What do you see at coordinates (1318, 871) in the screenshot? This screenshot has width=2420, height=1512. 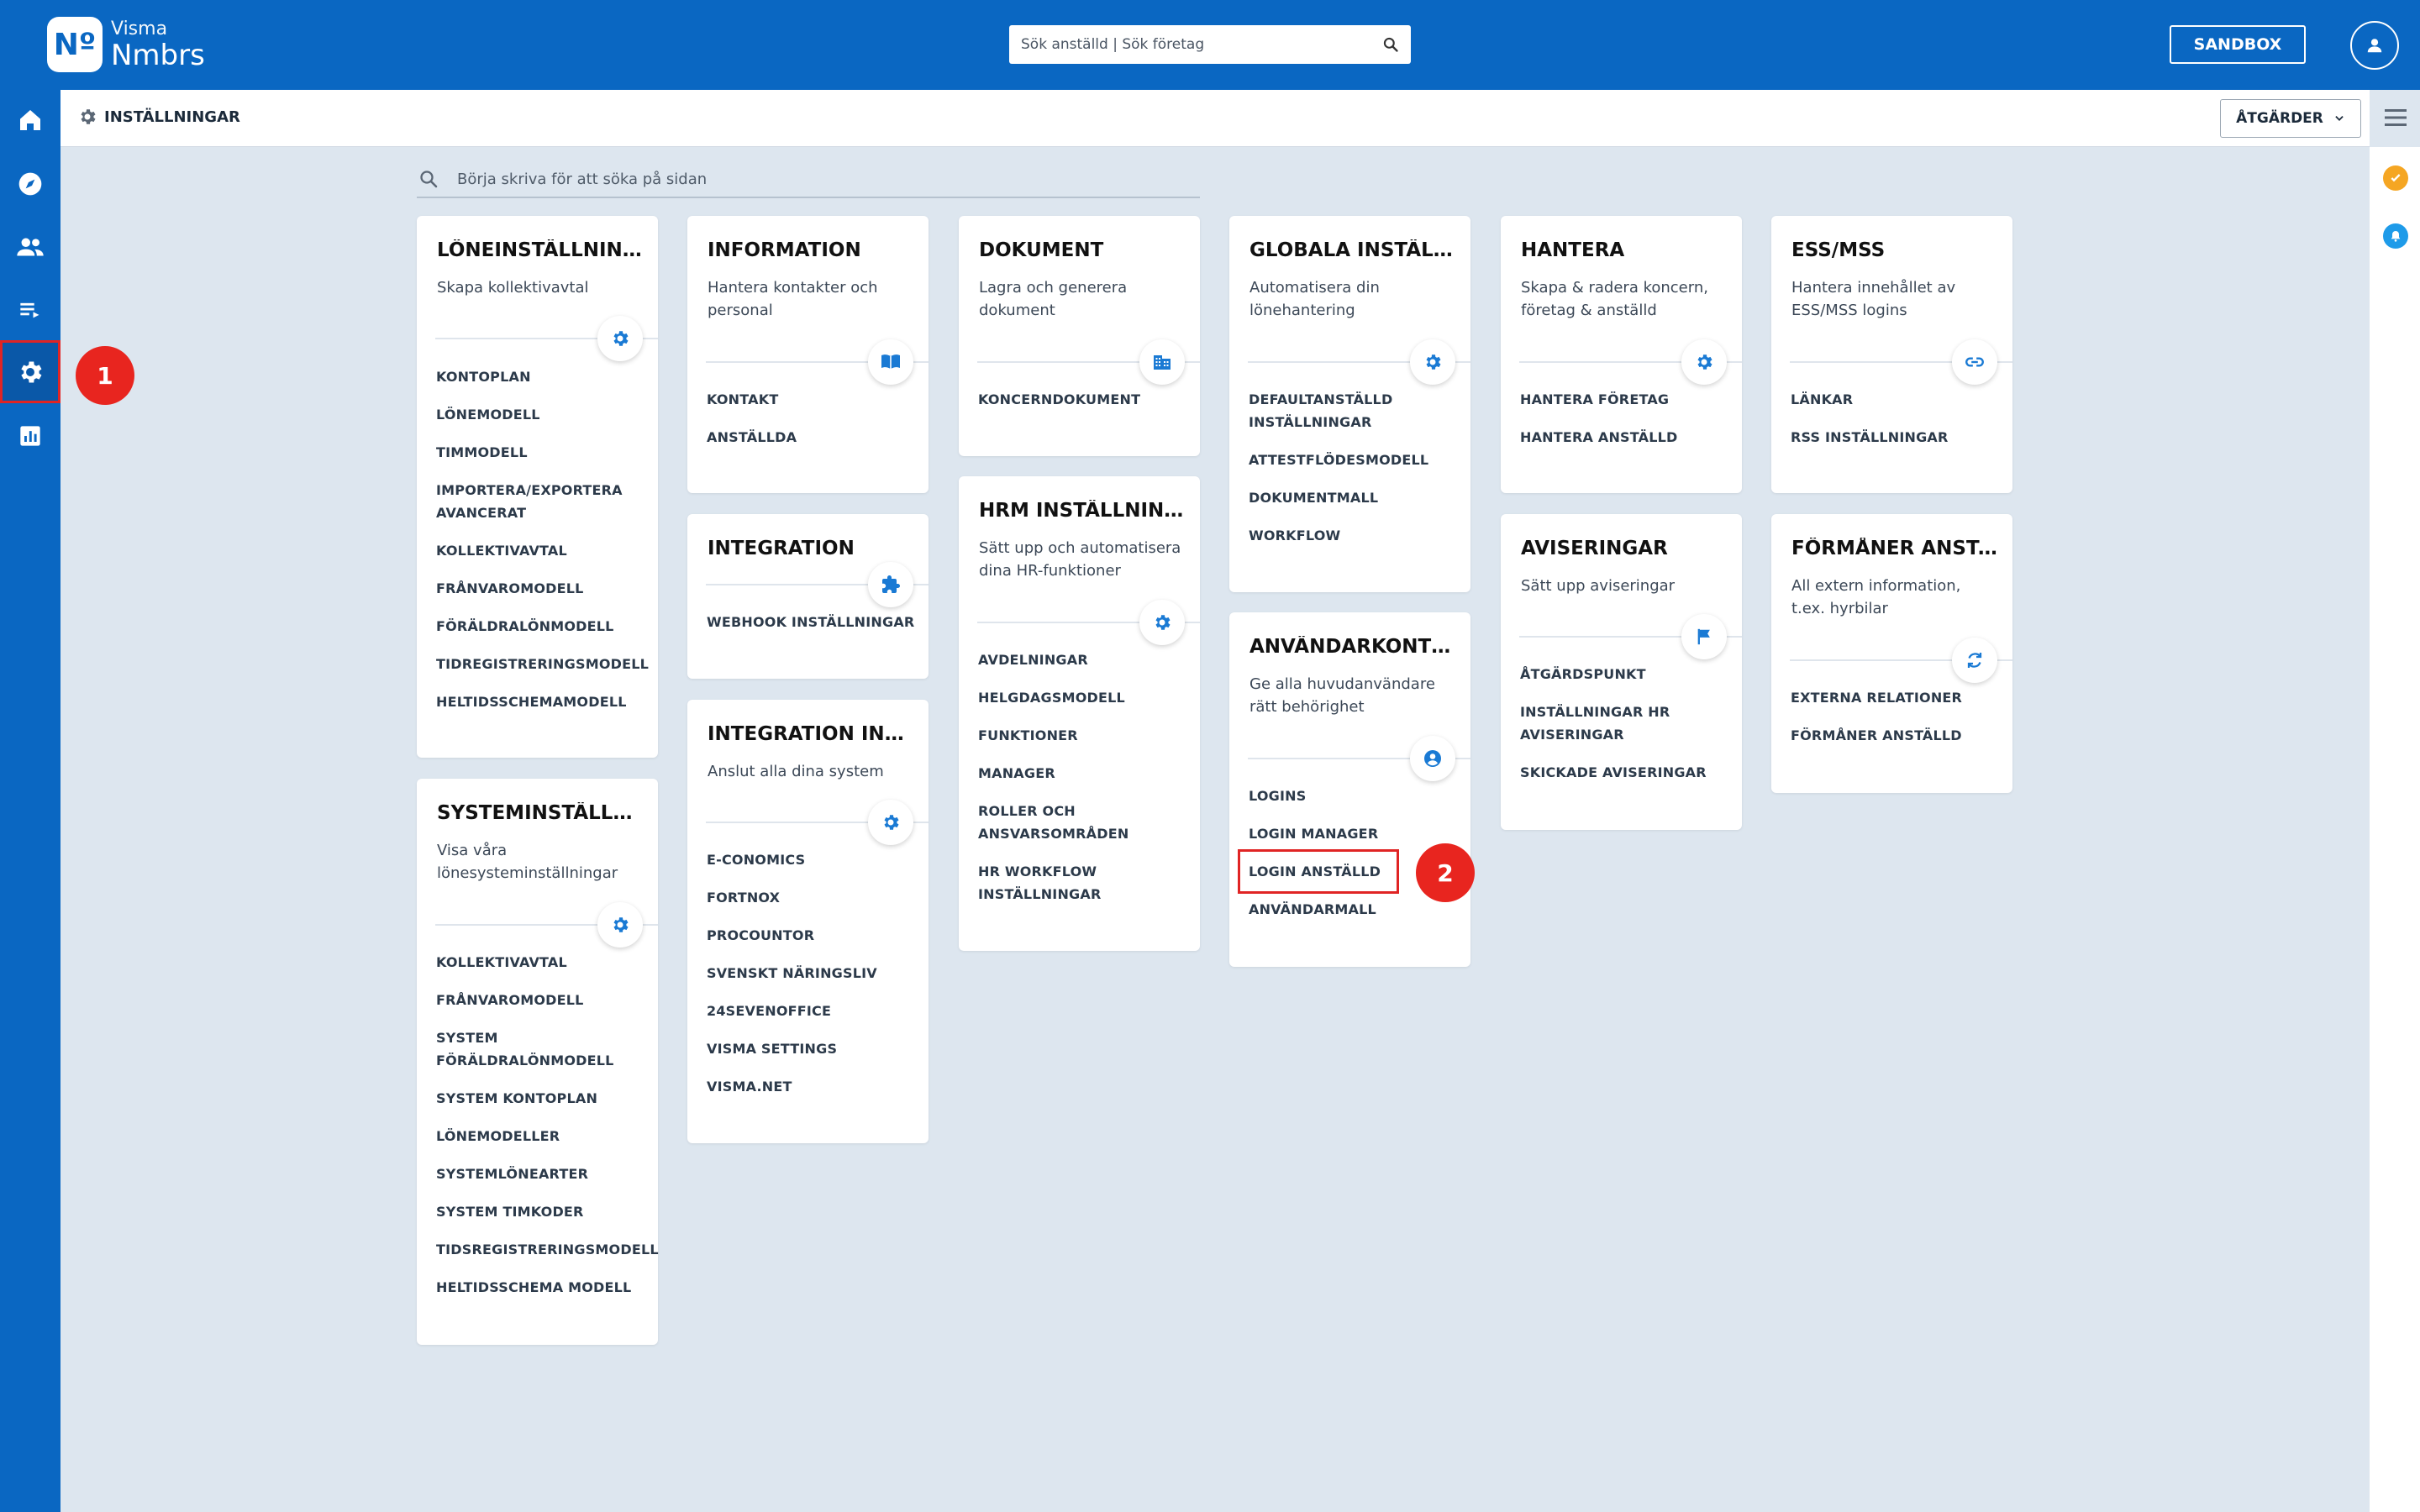 I see `link-login-anstalld: LOGIN ANSTÄLLD` at bounding box center [1318, 871].